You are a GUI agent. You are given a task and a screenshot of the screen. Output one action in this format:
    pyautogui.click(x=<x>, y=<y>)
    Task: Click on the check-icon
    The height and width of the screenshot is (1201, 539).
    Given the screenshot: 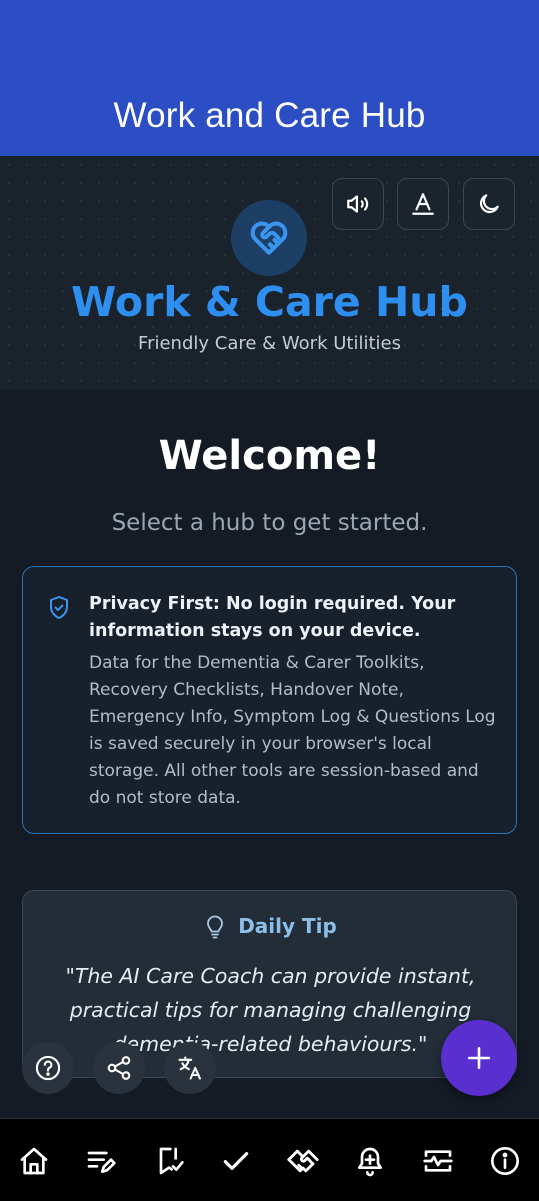 What is the action you would take?
    pyautogui.click(x=236, y=1161)
    